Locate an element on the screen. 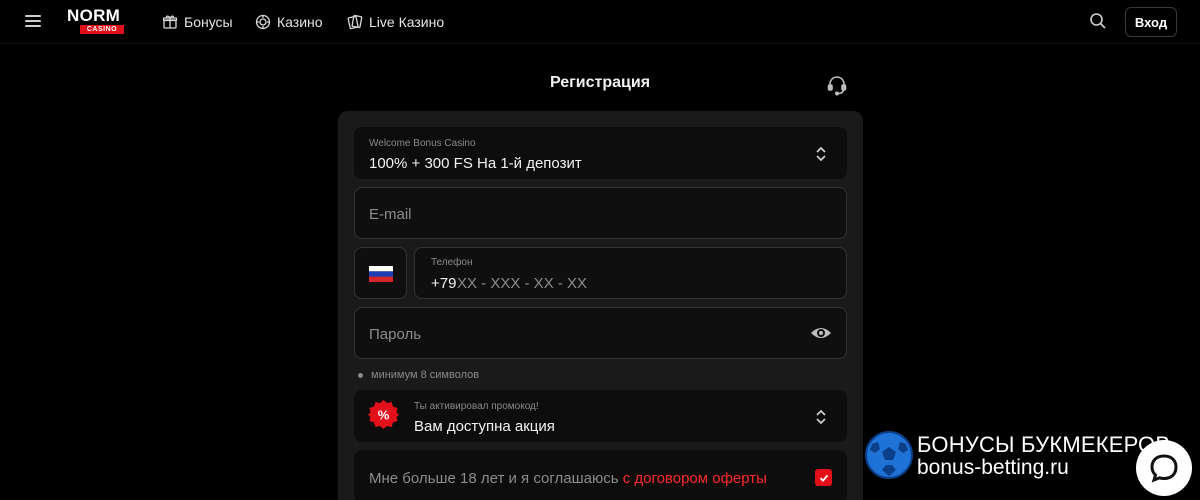 The image size is (1200, 500). promo-label: Ты активировал промокод! is located at coordinates (476, 406).